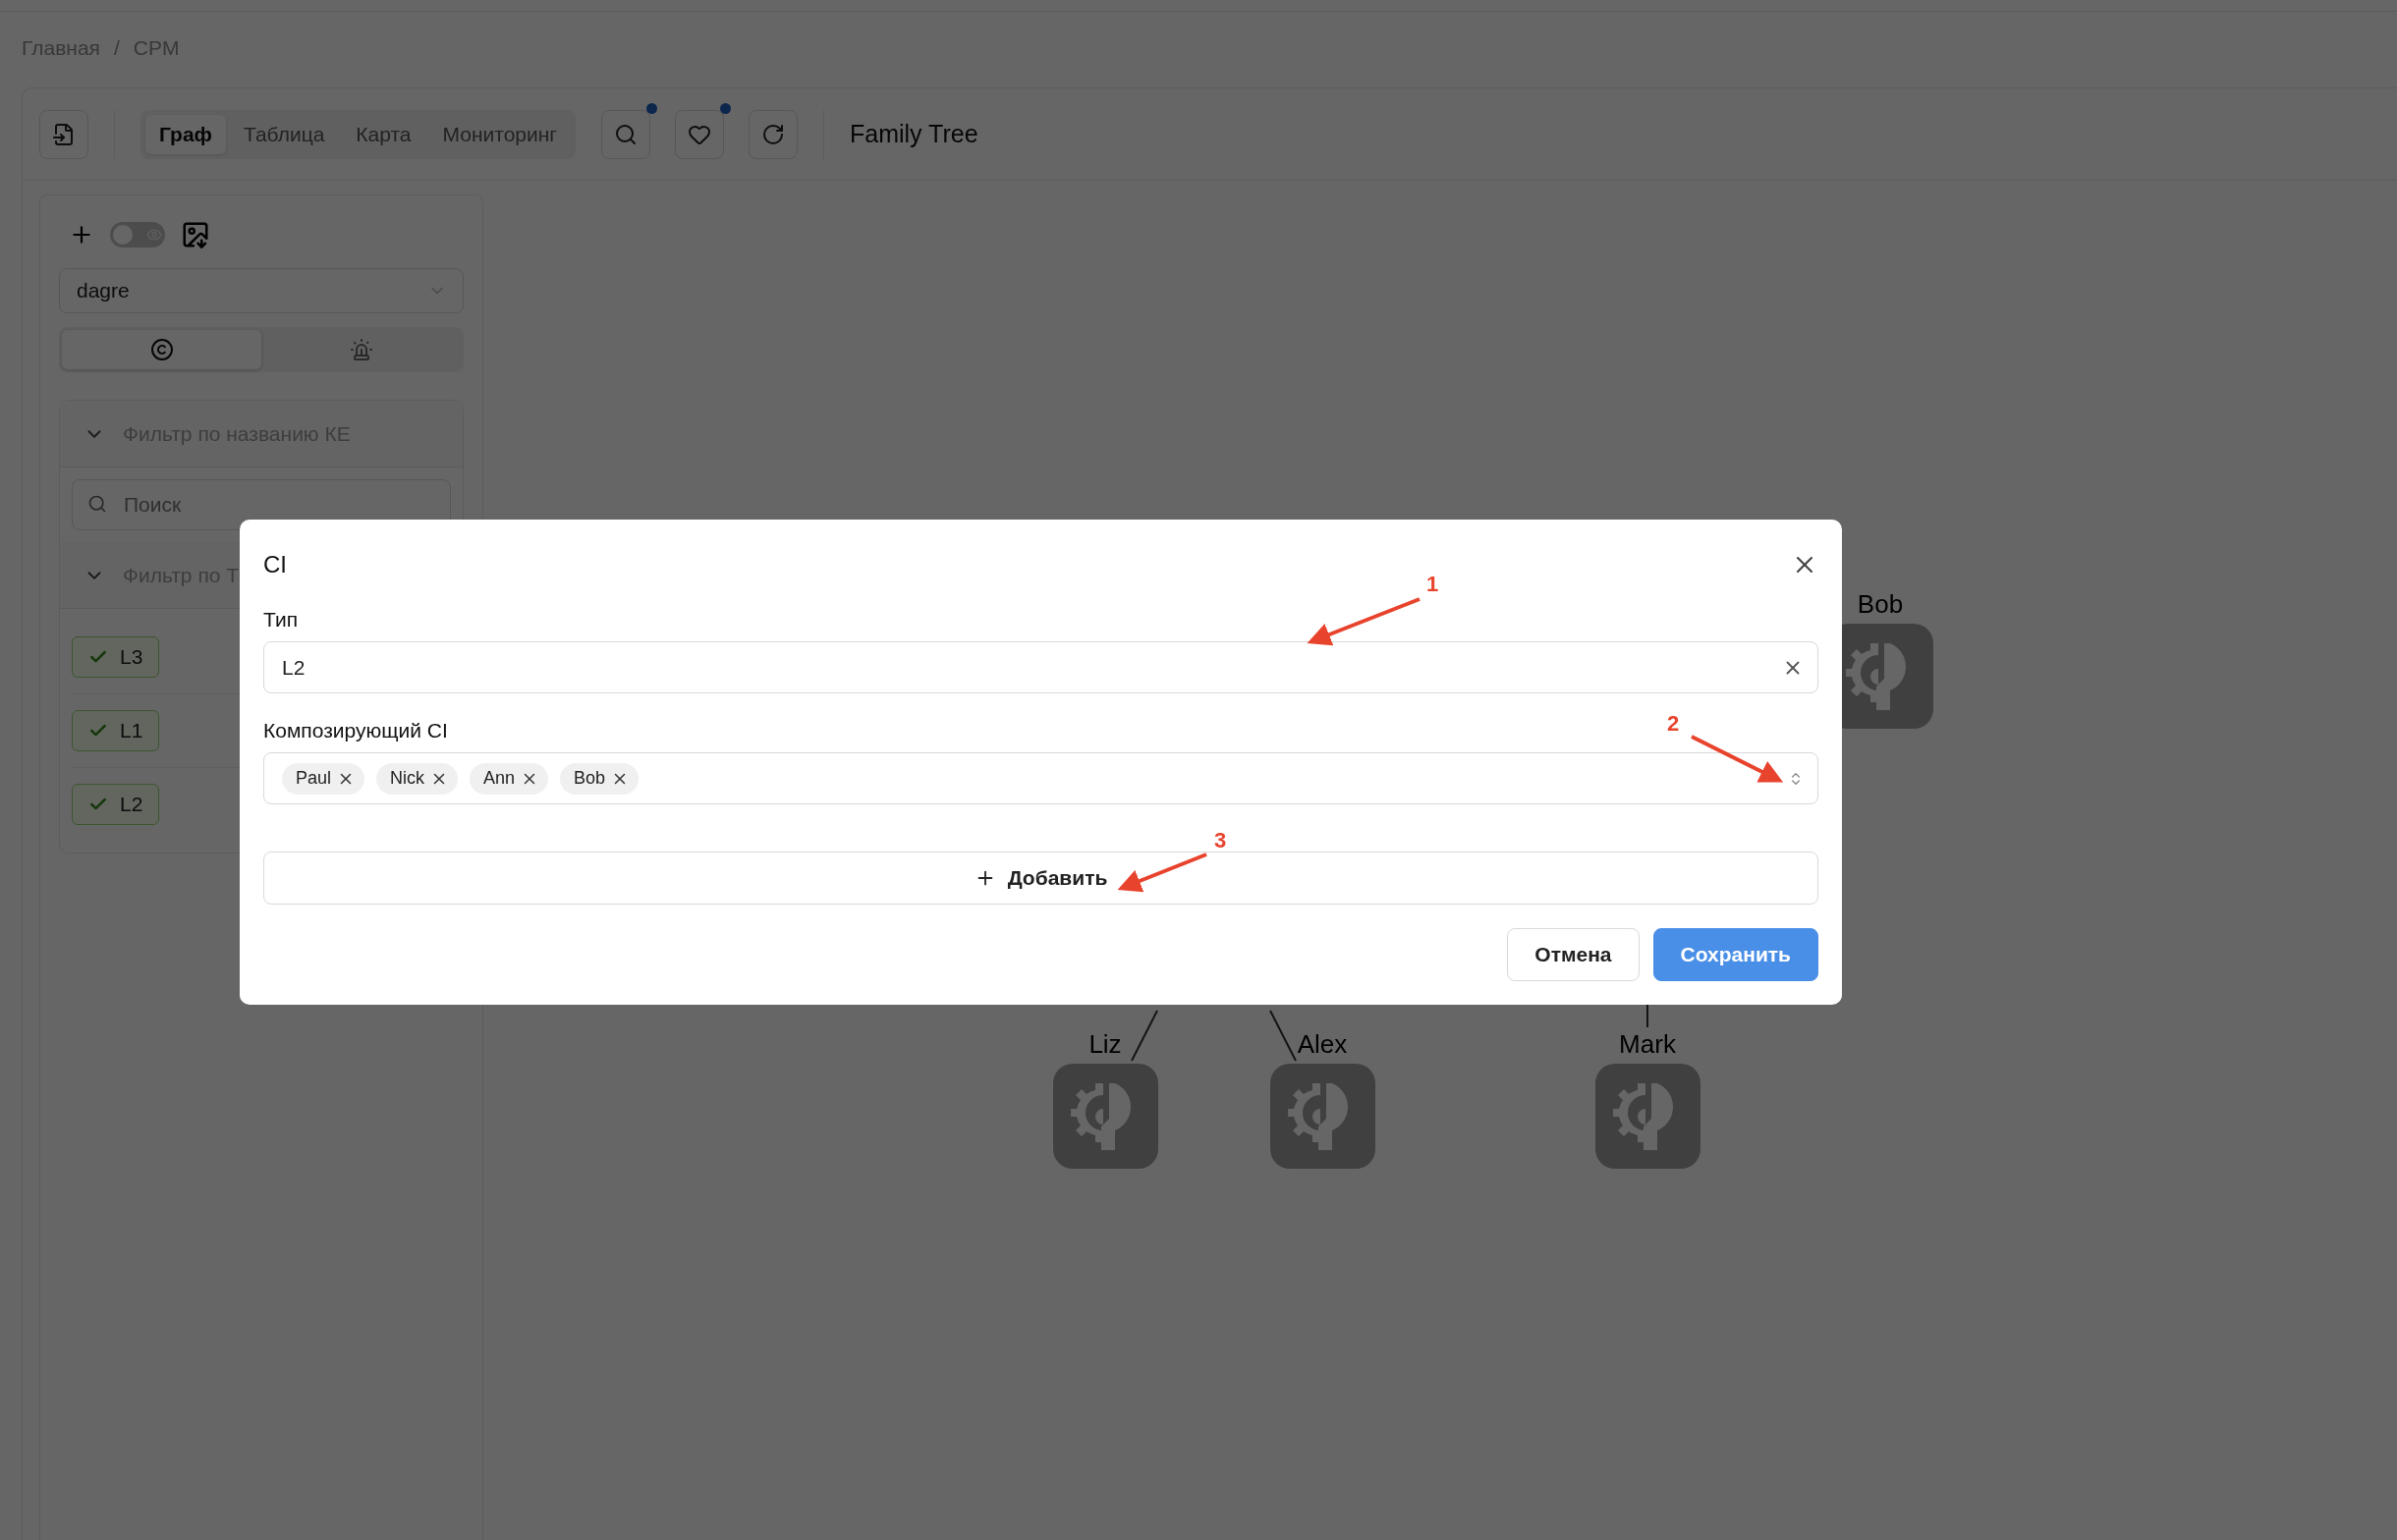 Image resolution: width=2397 pixels, height=1540 pixels. Describe the element at coordinates (116, 730) in the screenshot. I see `filter-tag: L1` at that location.